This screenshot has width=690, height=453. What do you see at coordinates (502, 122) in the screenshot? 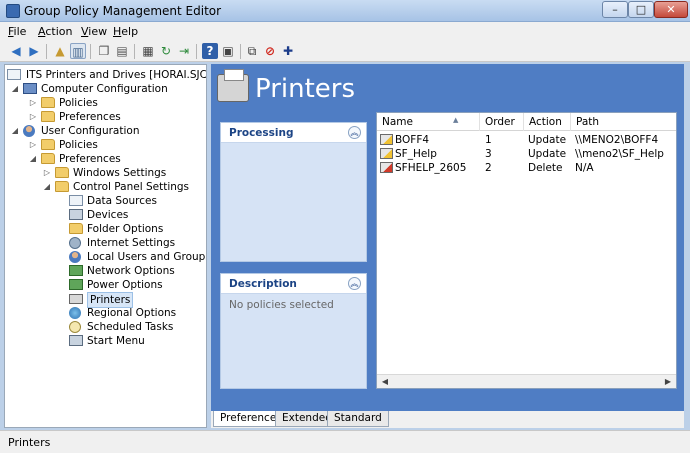
I see `column-order: Order` at bounding box center [502, 122].